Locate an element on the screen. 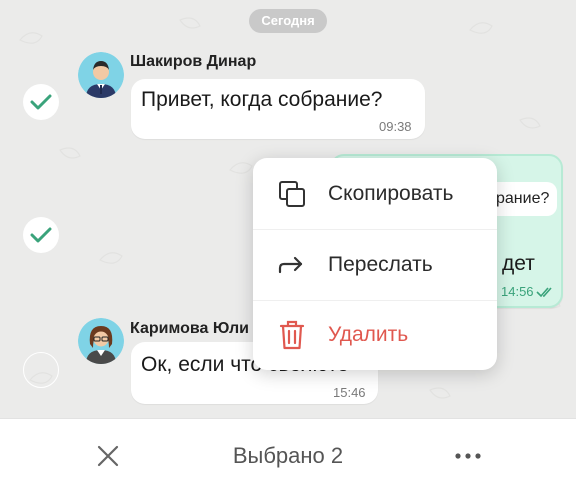  message-bubble: Привет, когда собрание? 09:38 is located at coordinates (278, 109).